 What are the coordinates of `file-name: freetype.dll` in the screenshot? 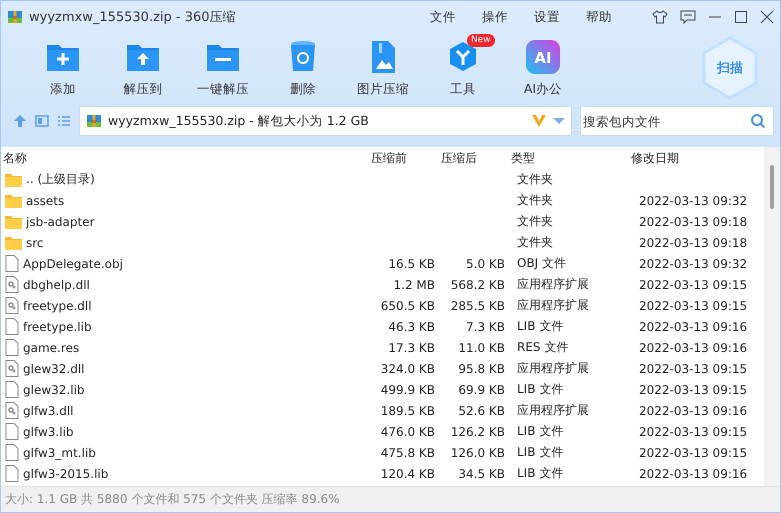 It's located at (57, 305).